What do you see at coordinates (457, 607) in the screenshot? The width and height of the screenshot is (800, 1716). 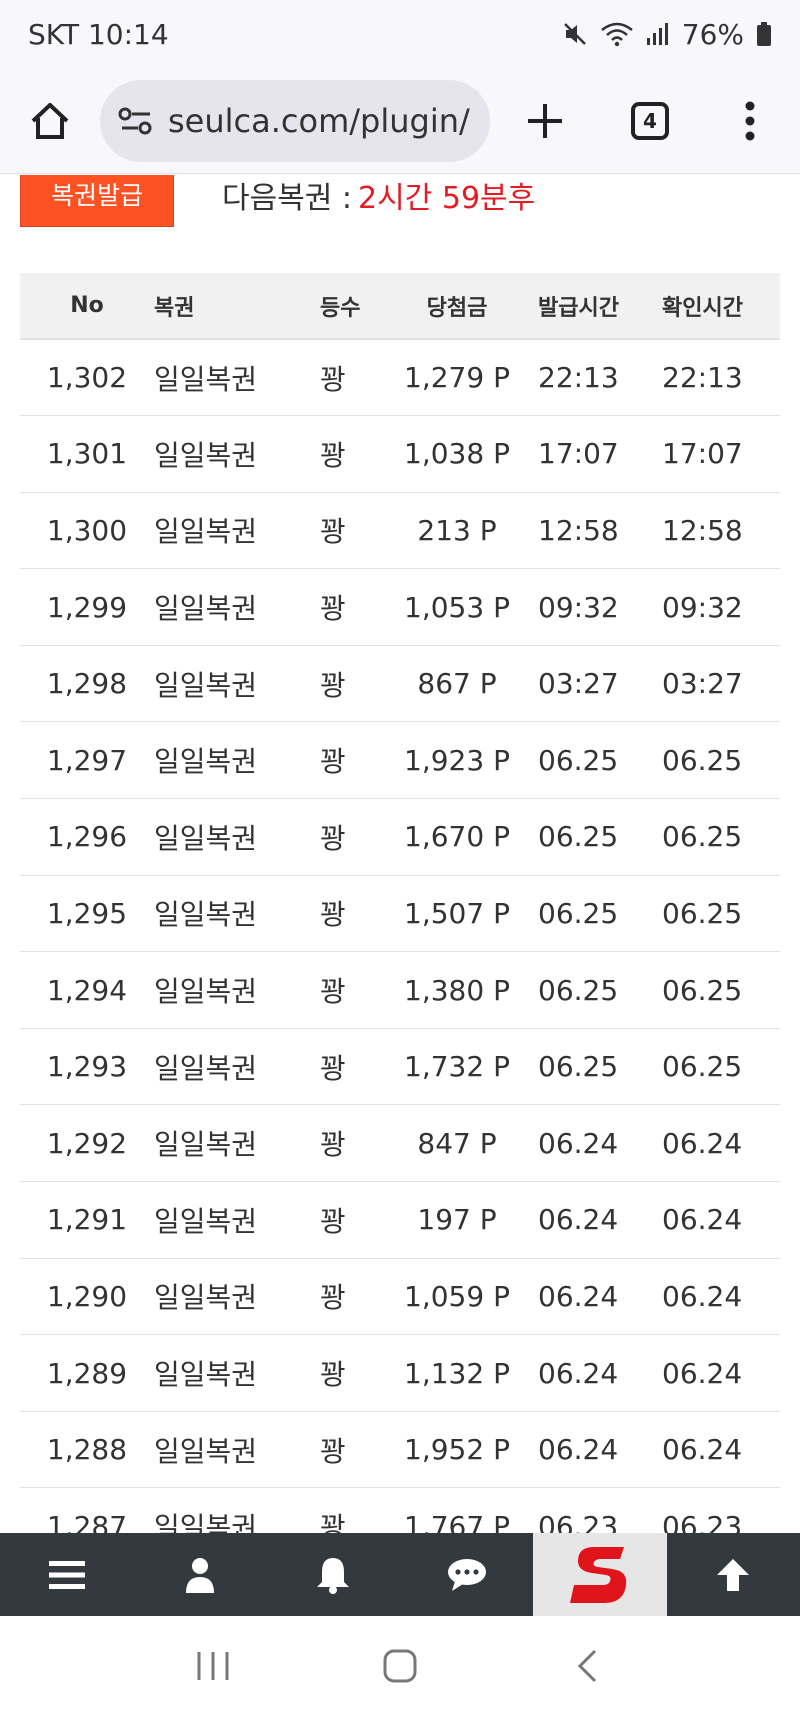 I see `cell-prize: 1,053 P` at bounding box center [457, 607].